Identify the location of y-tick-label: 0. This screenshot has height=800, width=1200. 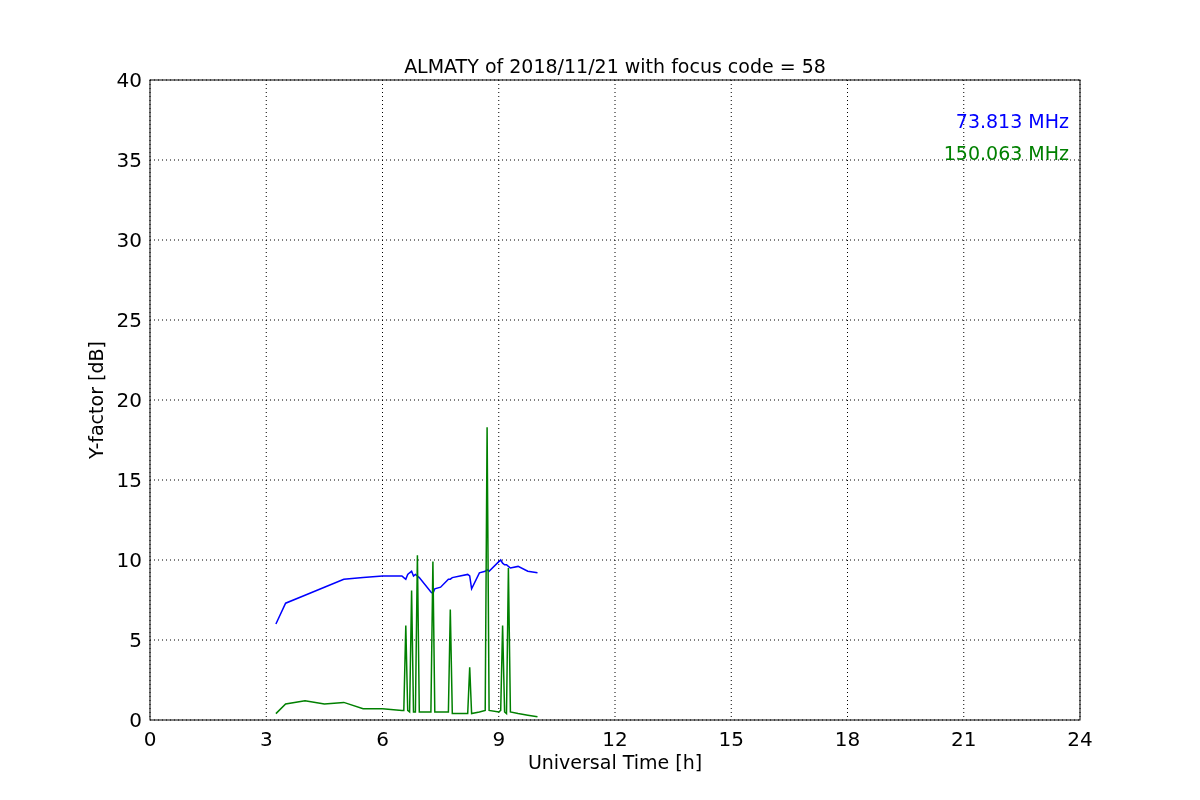
(135, 720).